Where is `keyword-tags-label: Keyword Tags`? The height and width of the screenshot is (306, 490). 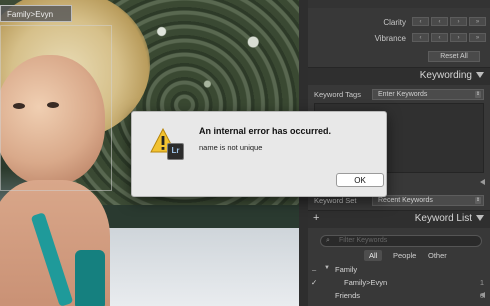 keyword-tags-label: Keyword Tags is located at coordinates (337, 94).